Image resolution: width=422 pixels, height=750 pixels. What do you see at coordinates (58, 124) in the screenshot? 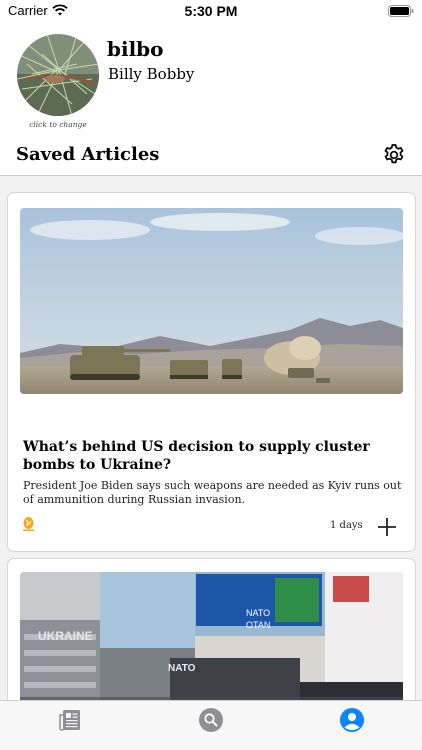
I see `avatar-caption: click to change` at bounding box center [58, 124].